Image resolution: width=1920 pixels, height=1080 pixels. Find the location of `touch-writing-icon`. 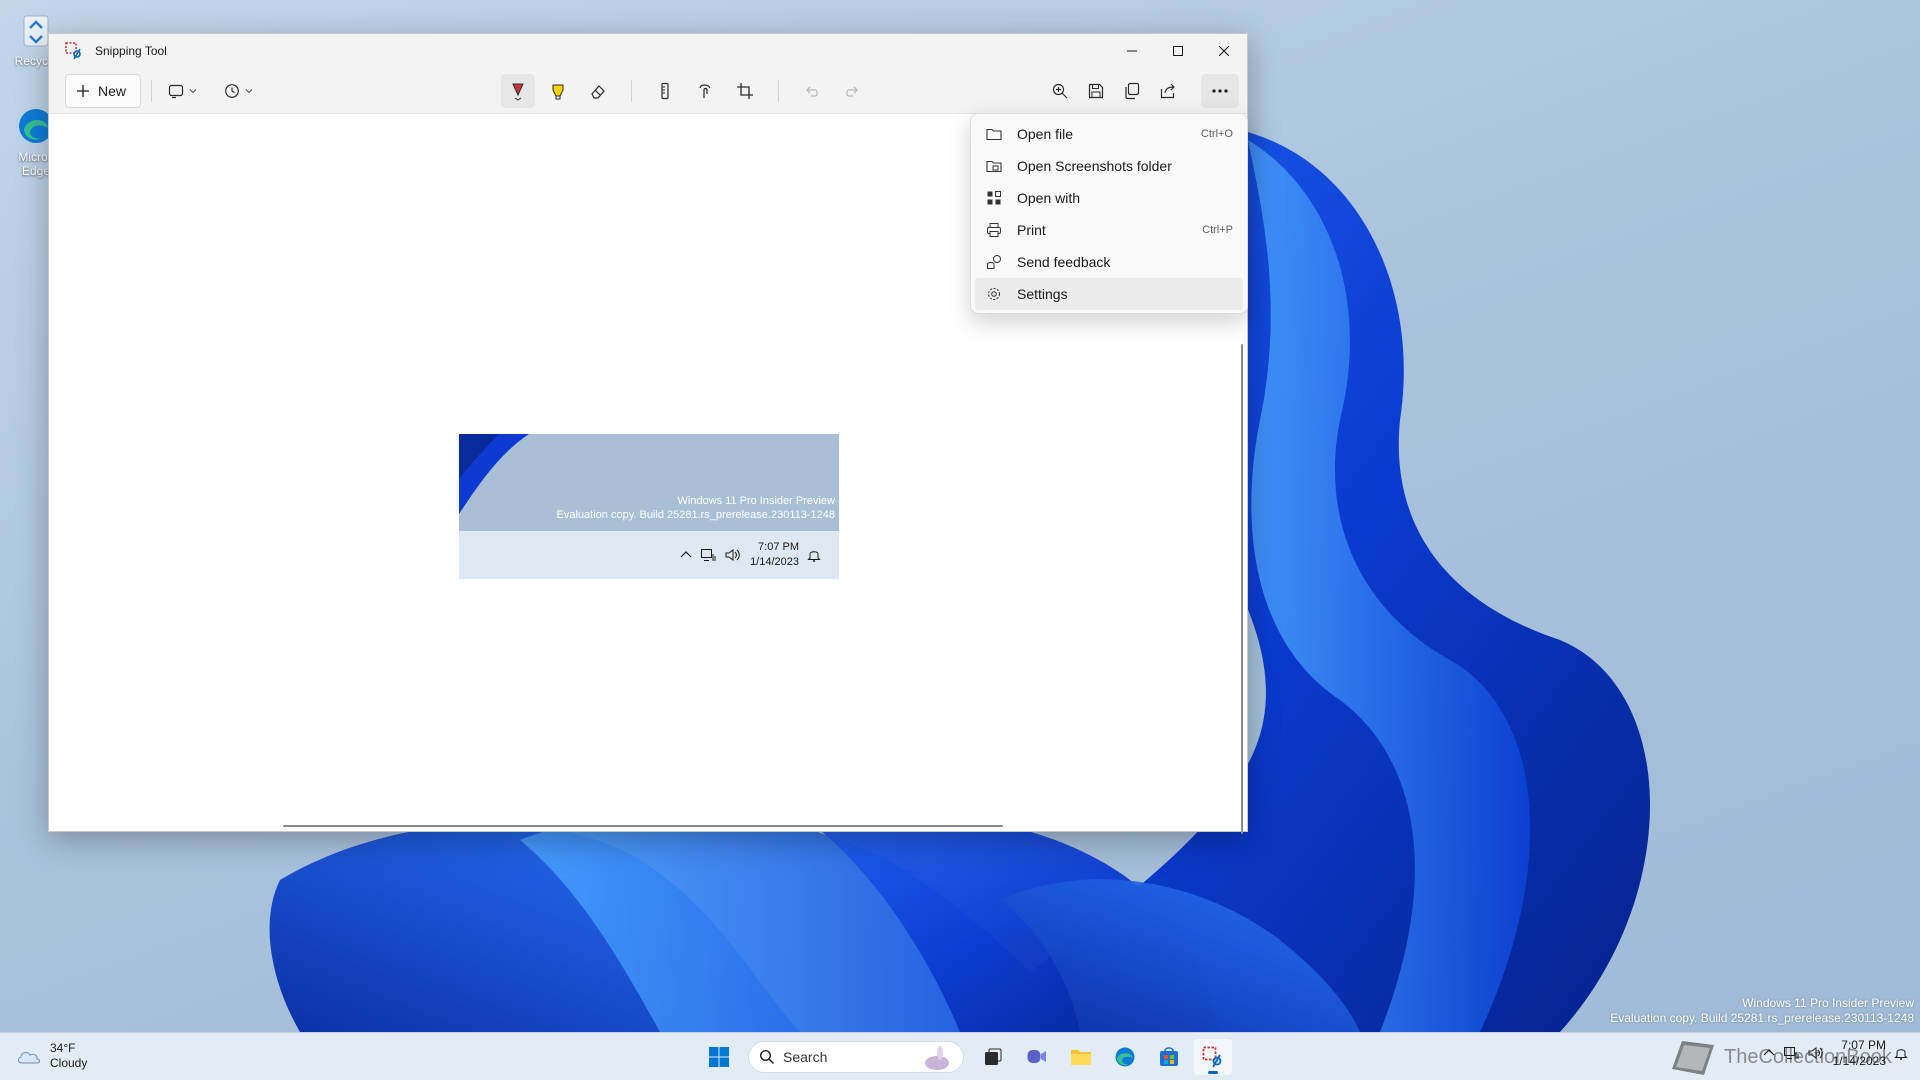

touch-writing-icon is located at coordinates (705, 91).